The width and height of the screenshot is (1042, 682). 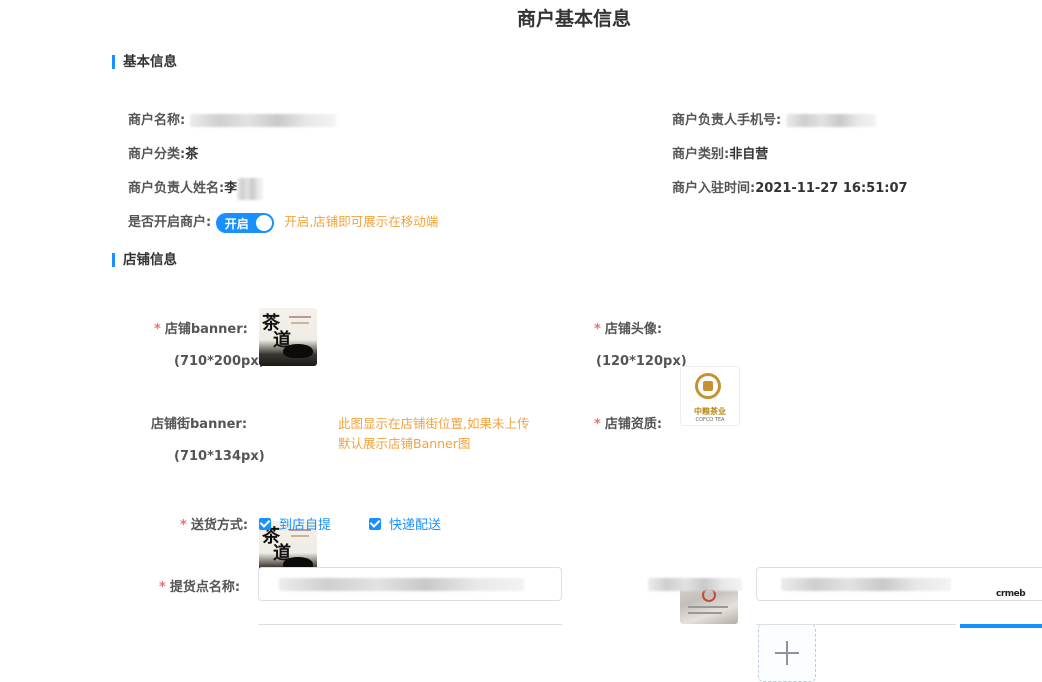 What do you see at coordinates (219, 525) in the screenshot?
I see `delivery-label: 送货方式:` at bounding box center [219, 525].